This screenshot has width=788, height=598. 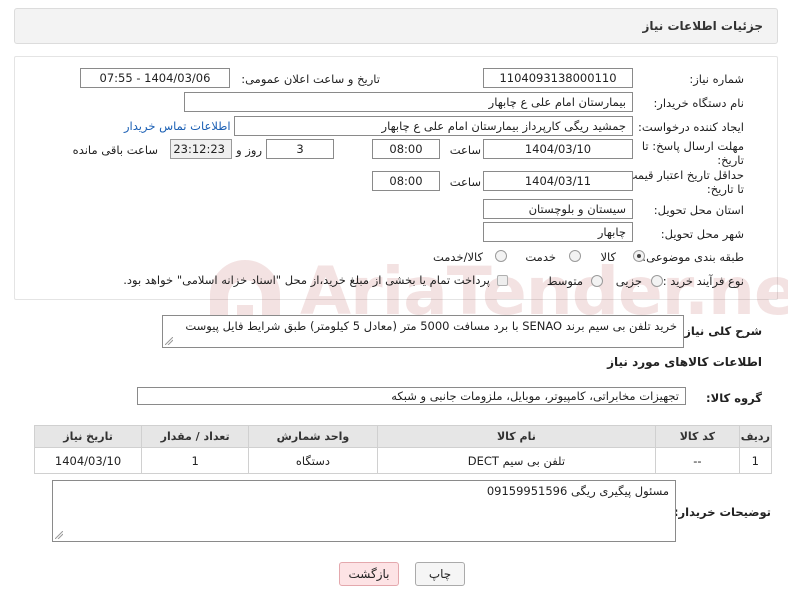 What do you see at coordinates (639, 256) in the screenshot?
I see `category-radio-goods` at bounding box center [639, 256].